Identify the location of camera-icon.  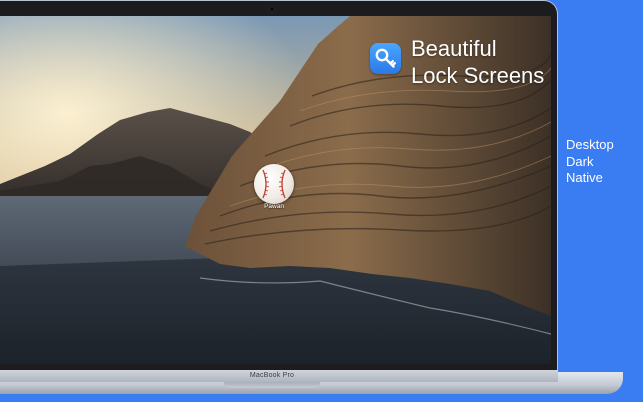
(272, 9).